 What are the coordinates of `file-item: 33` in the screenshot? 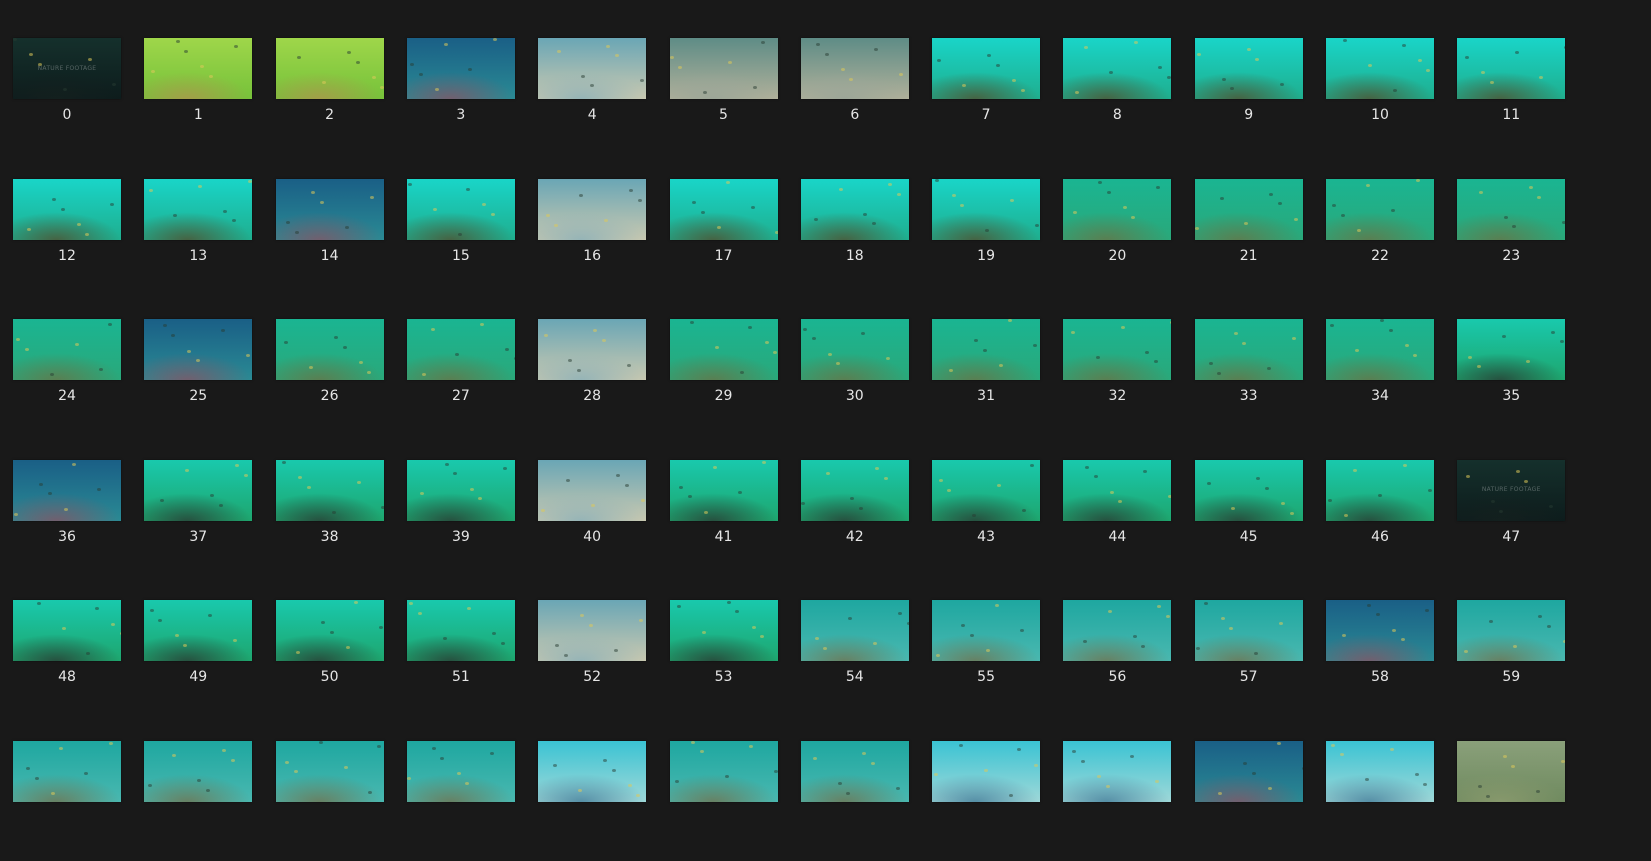 It's located at (1263, 379).